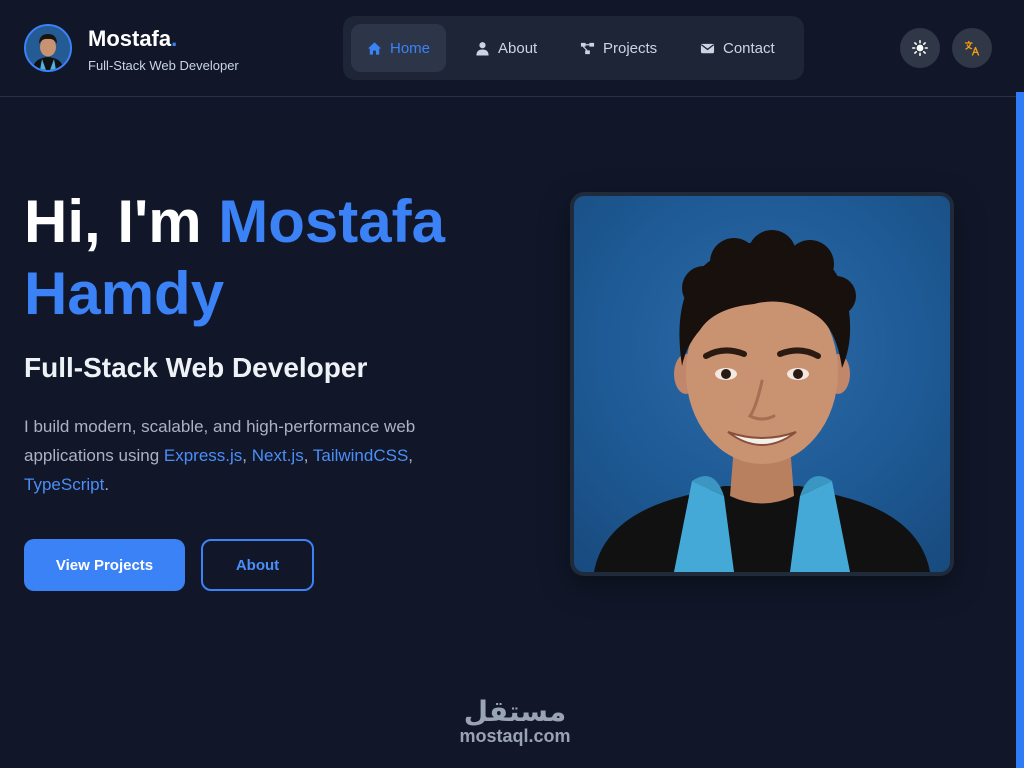 The height and width of the screenshot is (768, 1024). What do you see at coordinates (163, 65) in the screenshot?
I see `brand-subtitle: Full-Stack Web Developer` at bounding box center [163, 65].